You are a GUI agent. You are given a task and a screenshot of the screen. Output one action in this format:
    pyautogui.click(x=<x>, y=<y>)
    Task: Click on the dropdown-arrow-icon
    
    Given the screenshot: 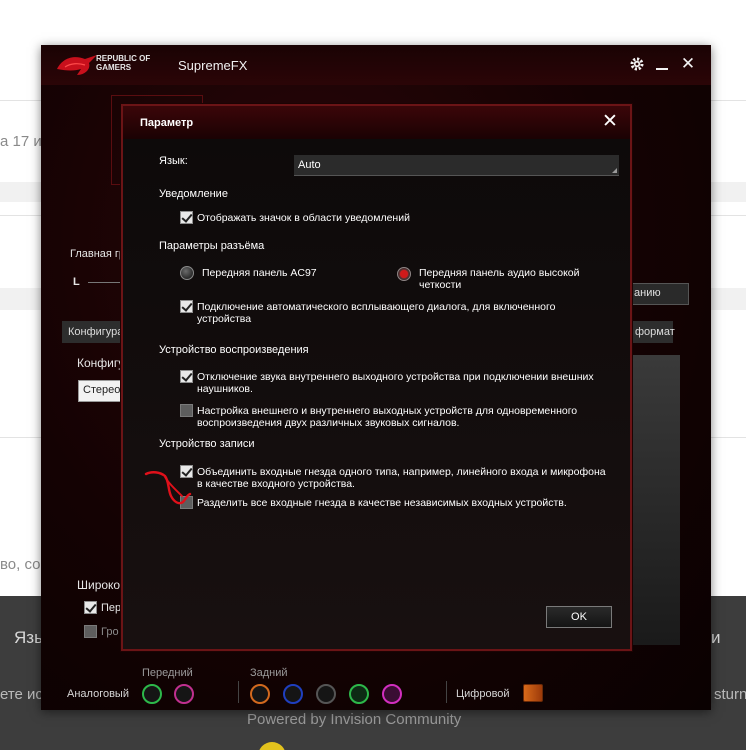 What is the action you would take?
    pyautogui.click(x=614, y=170)
    